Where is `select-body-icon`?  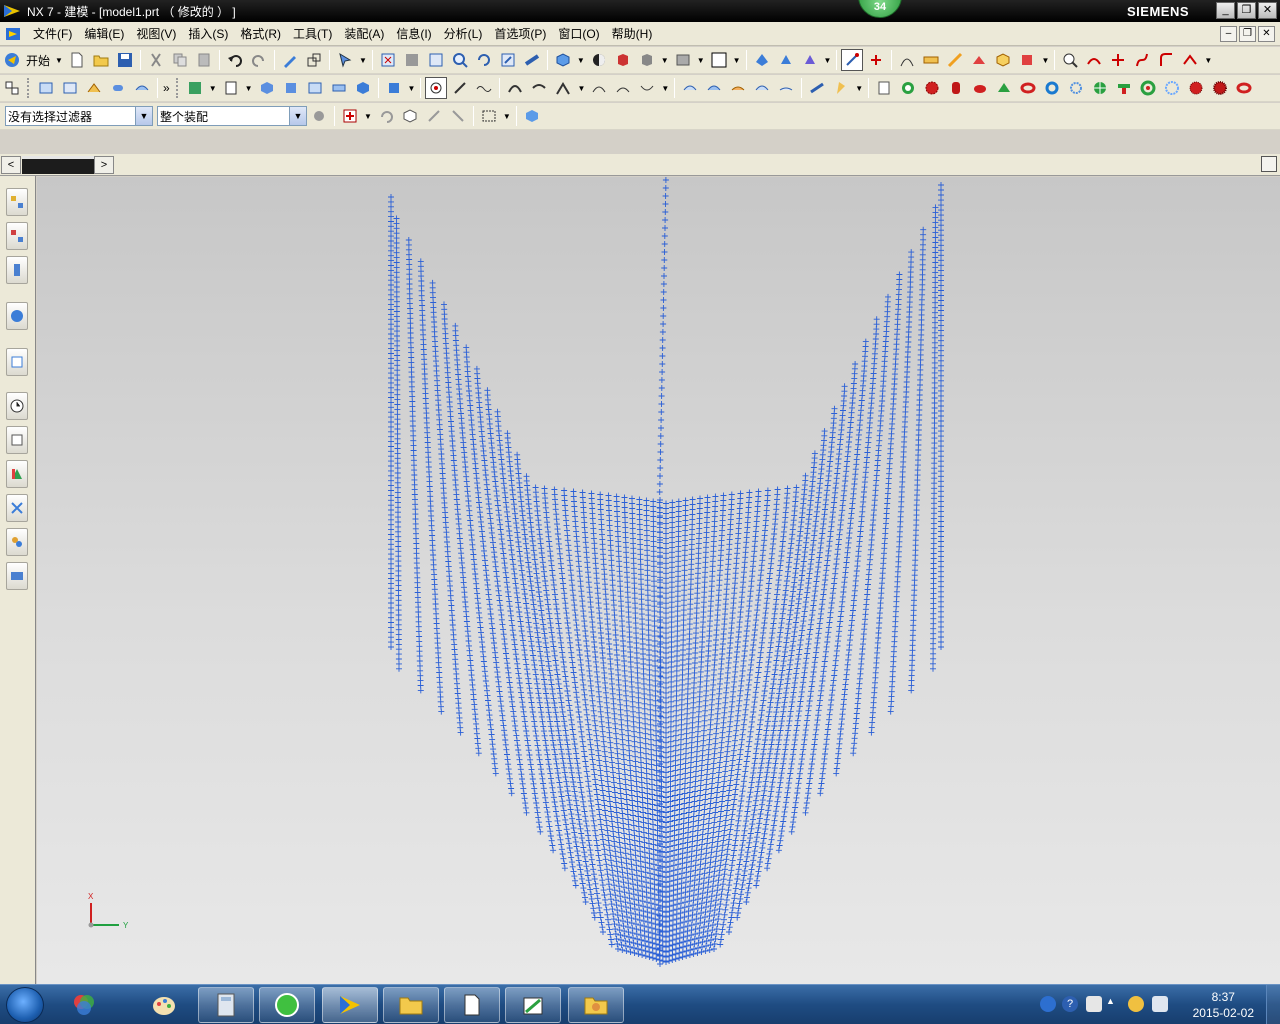
select-body-icon is located at coordinates (410, 116).